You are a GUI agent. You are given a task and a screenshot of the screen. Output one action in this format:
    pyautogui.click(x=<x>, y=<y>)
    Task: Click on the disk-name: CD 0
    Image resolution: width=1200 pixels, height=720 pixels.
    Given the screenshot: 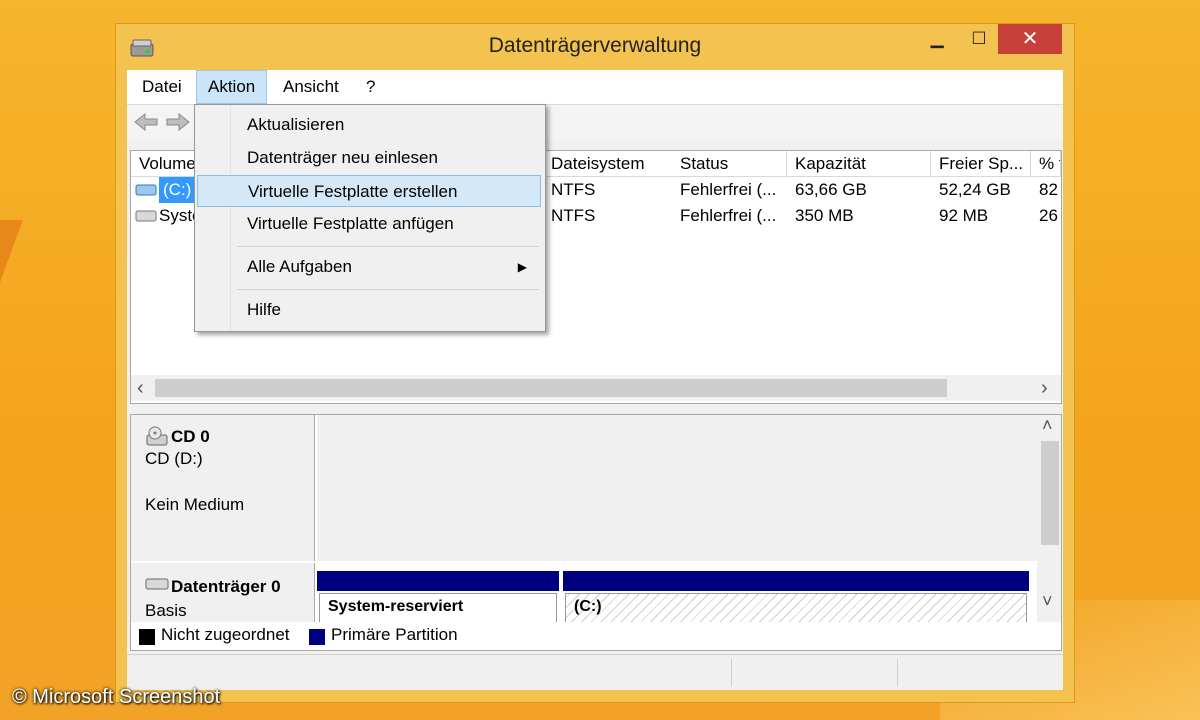 What is the action you would take?
    pyautogui.click(x=190, y=436)
    